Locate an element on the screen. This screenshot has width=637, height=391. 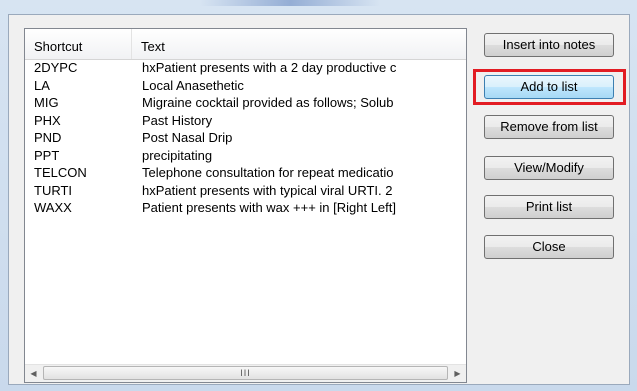
shortcut-cell: PPT is located at coordinates (47, 155).